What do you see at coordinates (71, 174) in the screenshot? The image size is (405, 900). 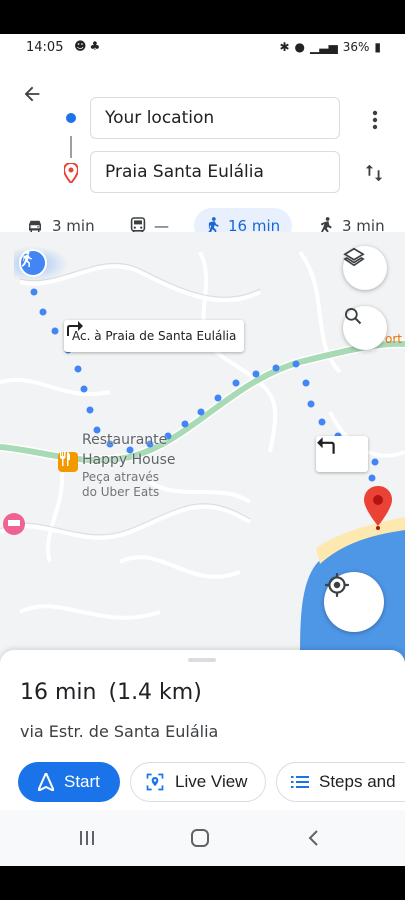 I see `destination-pin-icon` at bounding box center [71, 174].